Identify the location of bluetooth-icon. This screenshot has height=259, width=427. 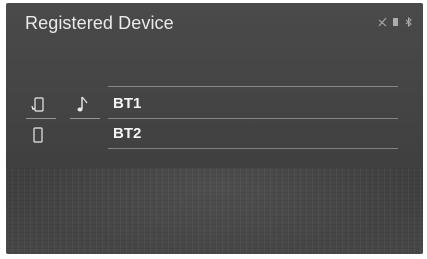
(408, 21).